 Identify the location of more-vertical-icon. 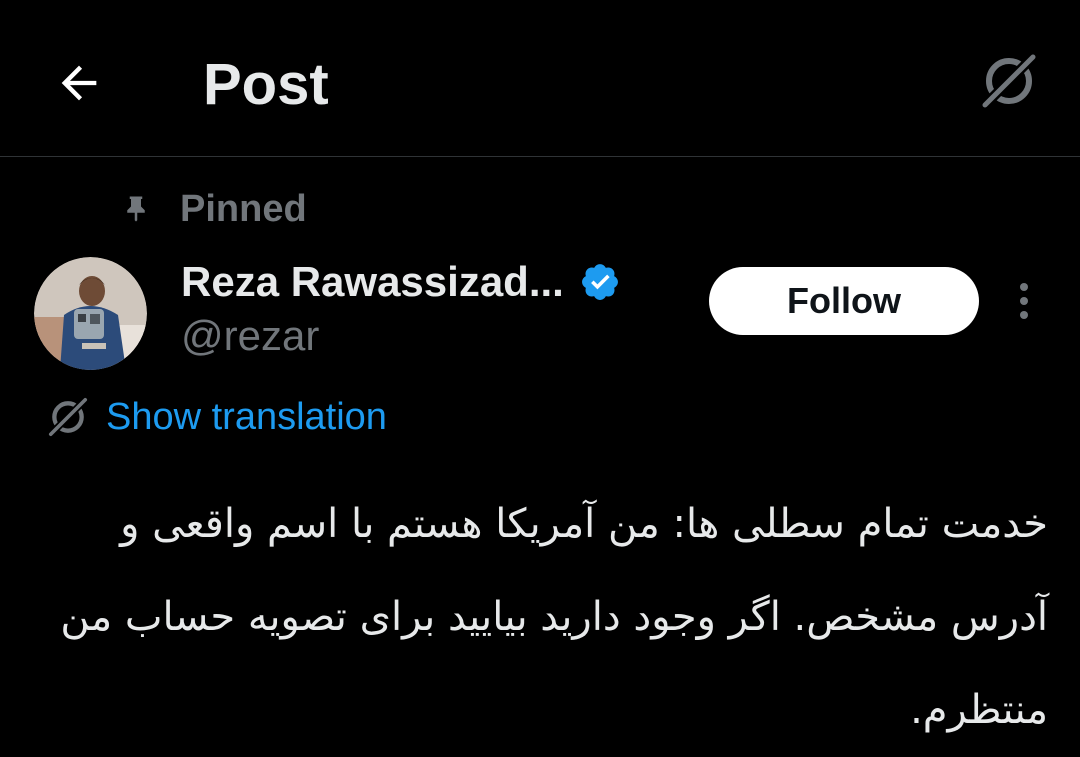
(1024, 301).